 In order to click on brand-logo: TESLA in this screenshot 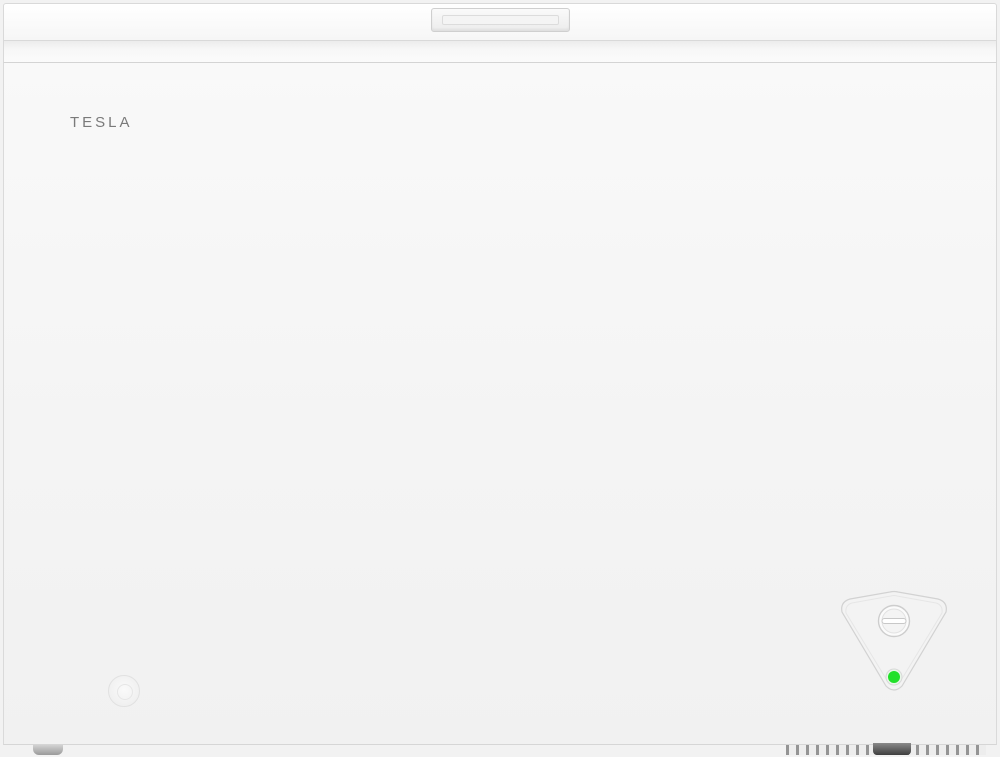, I will do `click(101, 122)`.